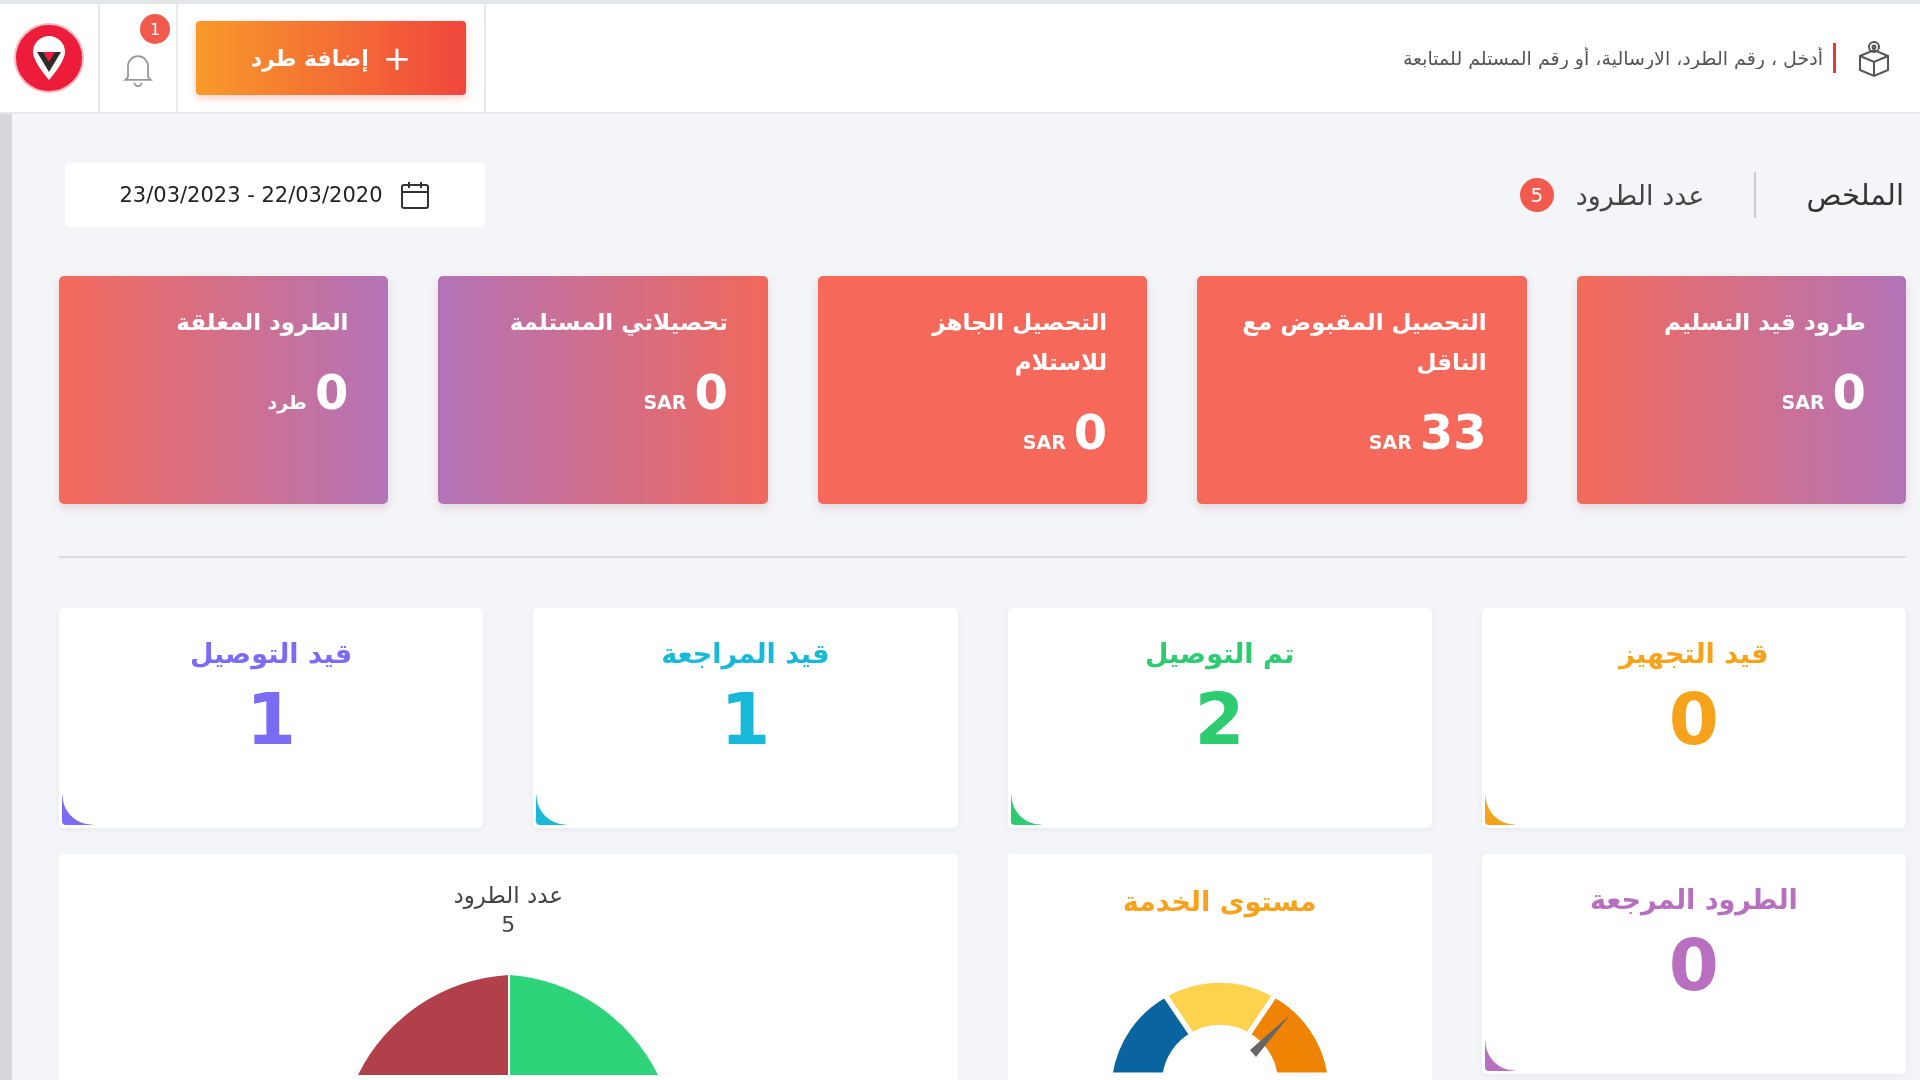  Describe the element at coordinates (1855, 195) in the screenshot. I see `summary-title: الملخص` at that location.